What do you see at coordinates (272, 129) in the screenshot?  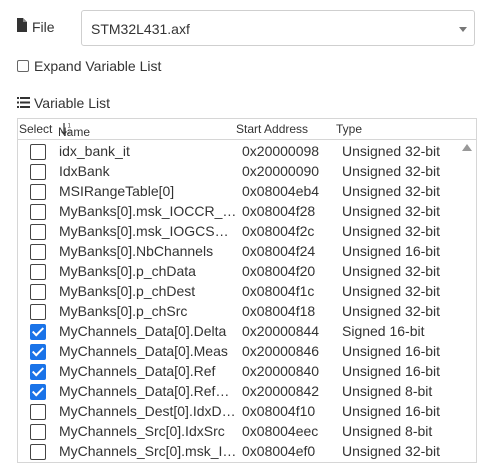 I see `column-start-address: Start Address` at bounding box center [272, 129].